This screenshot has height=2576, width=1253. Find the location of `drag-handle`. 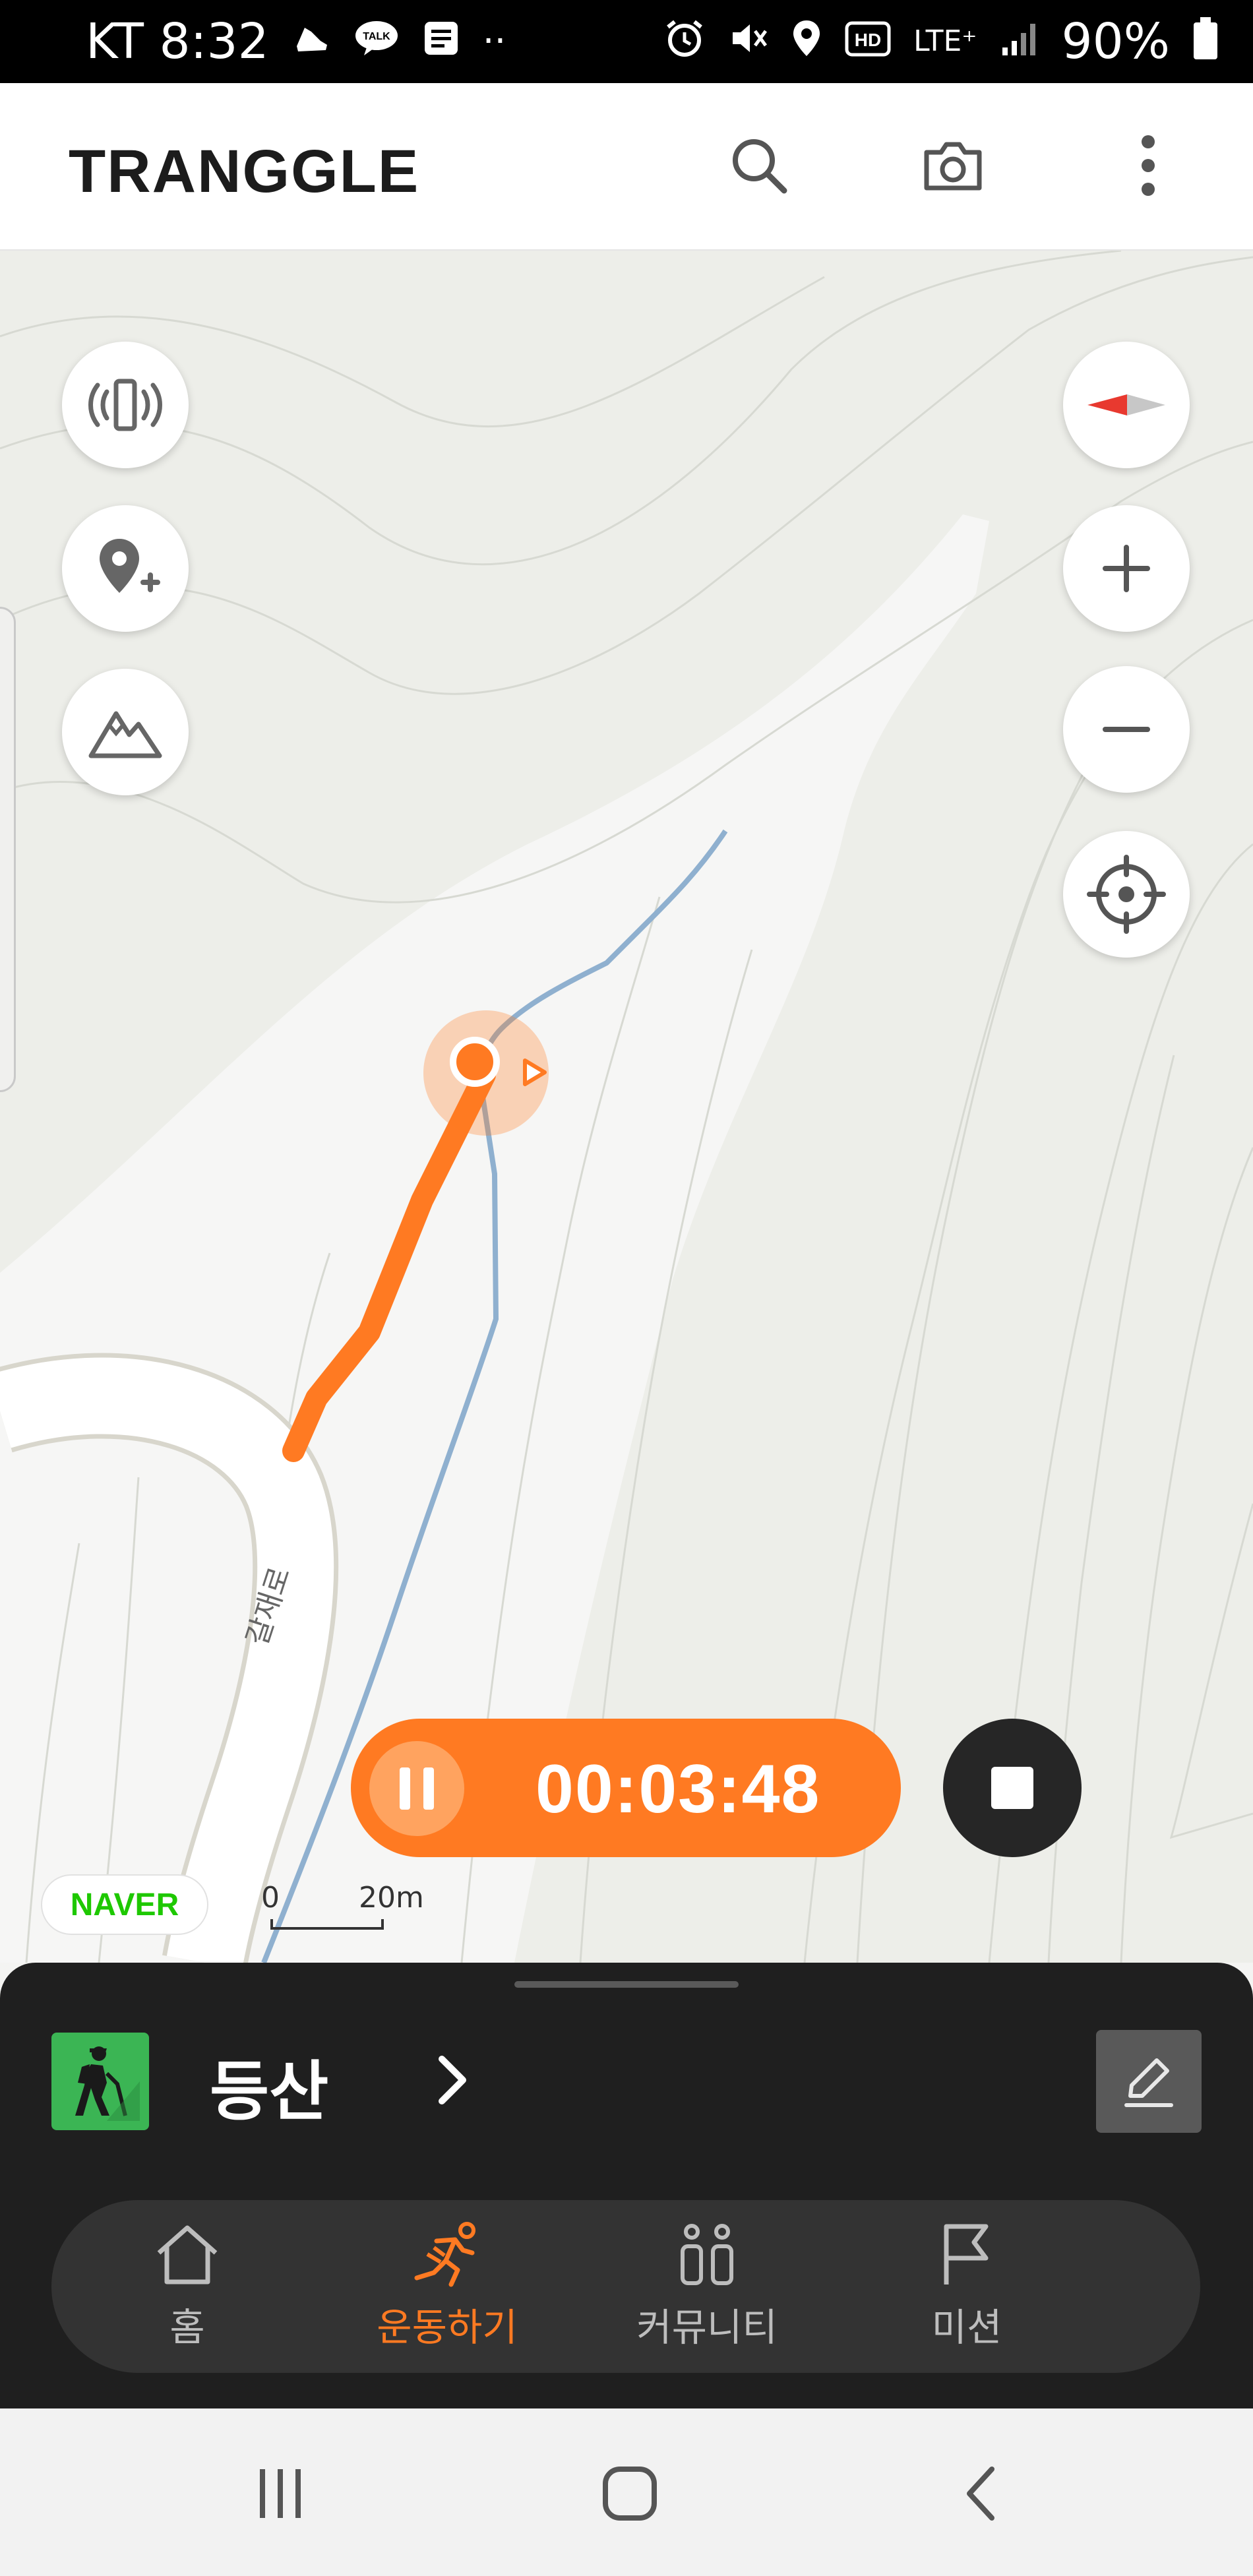

drag-handle is located at coordinates (626, 1984).